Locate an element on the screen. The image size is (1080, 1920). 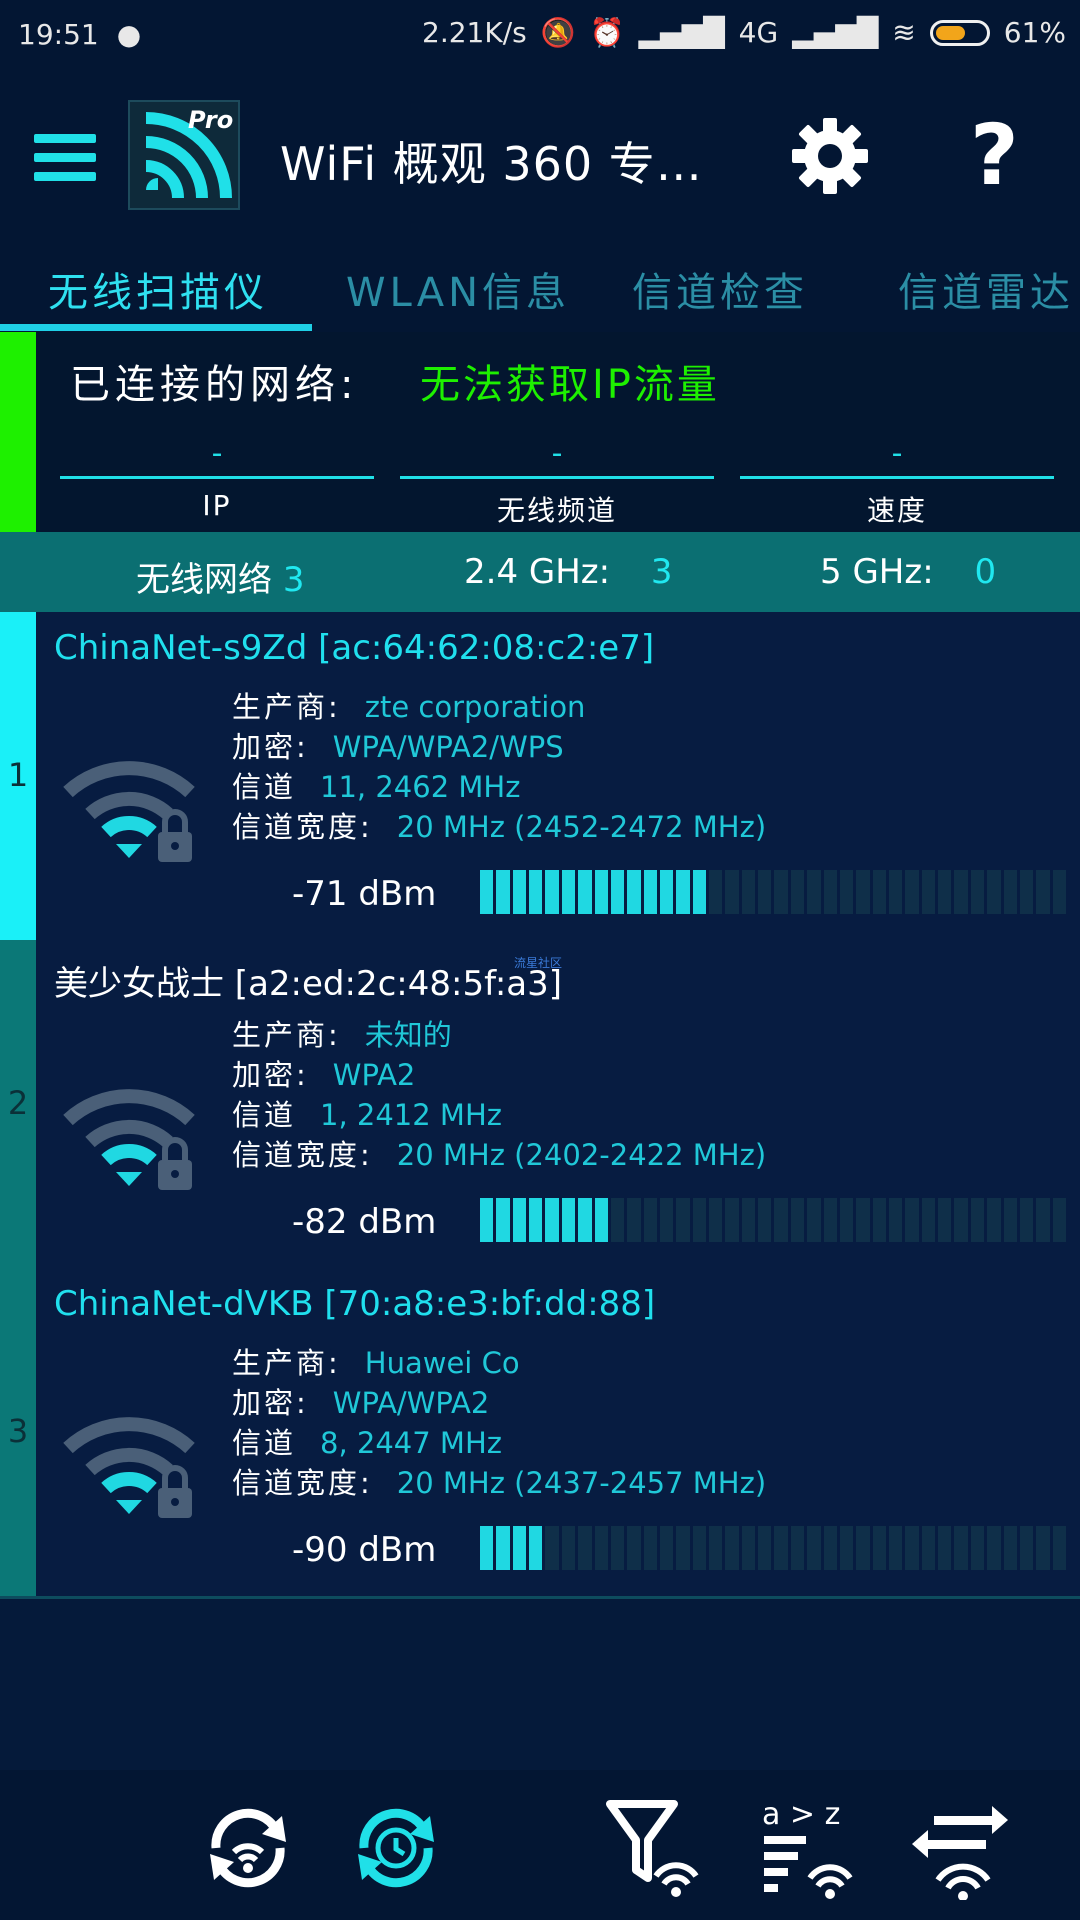
signal-dbm: -82 dBm is located at coordinates (364, 1222).